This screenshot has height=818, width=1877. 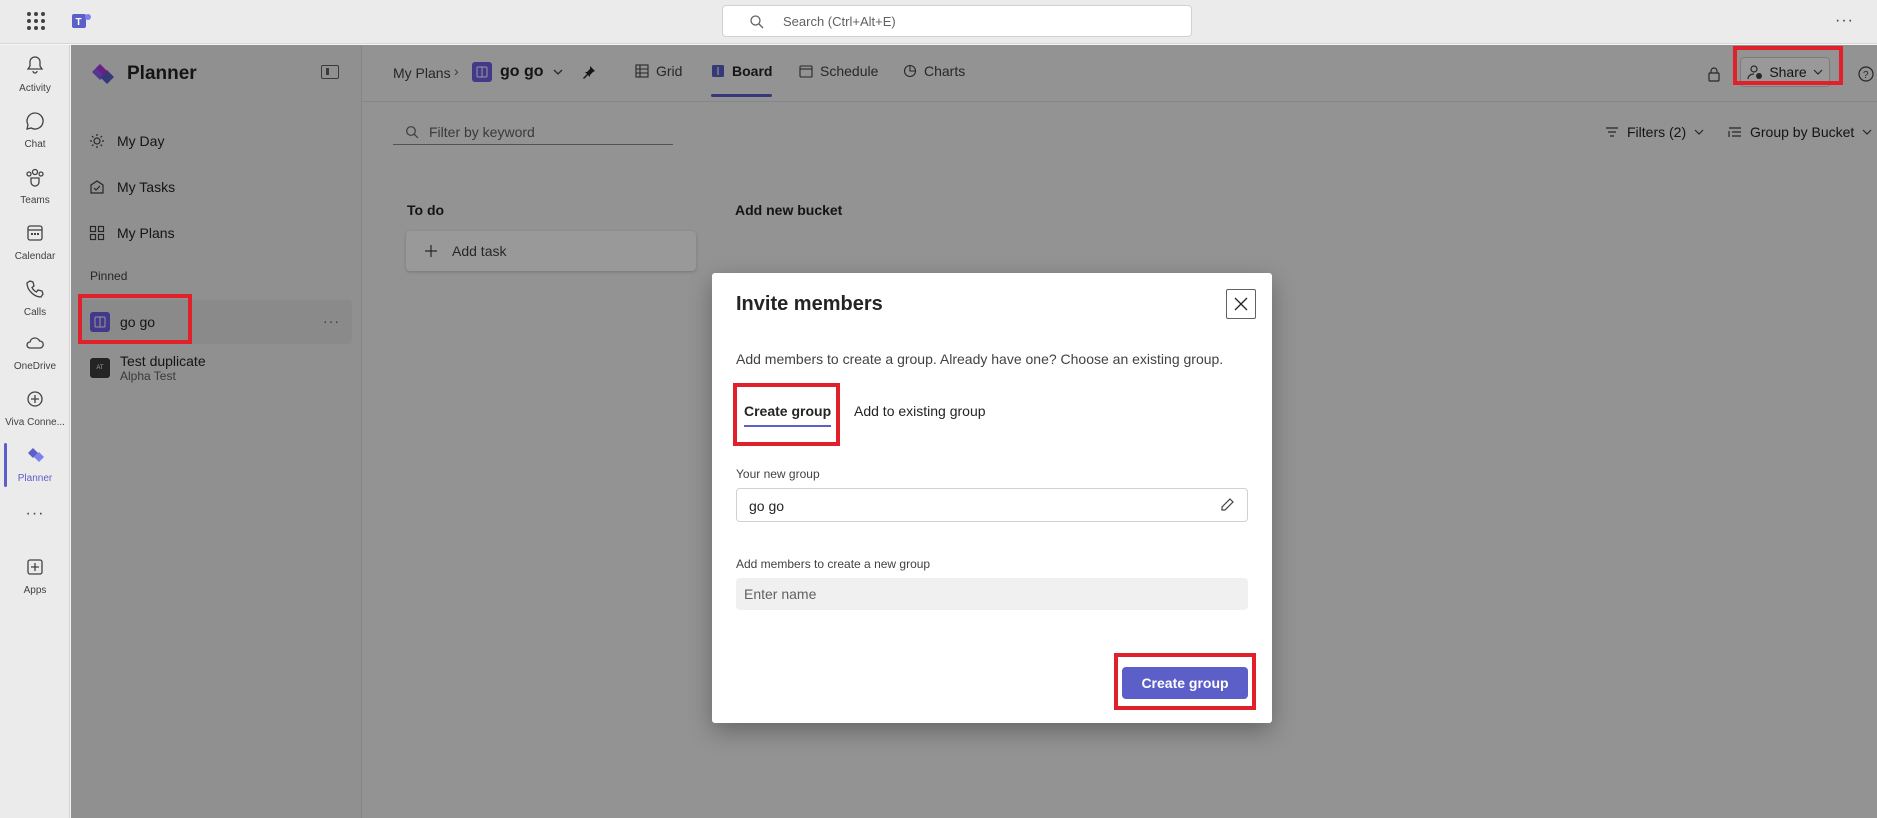 I want to click on members-input, so click(x=992, y=594).